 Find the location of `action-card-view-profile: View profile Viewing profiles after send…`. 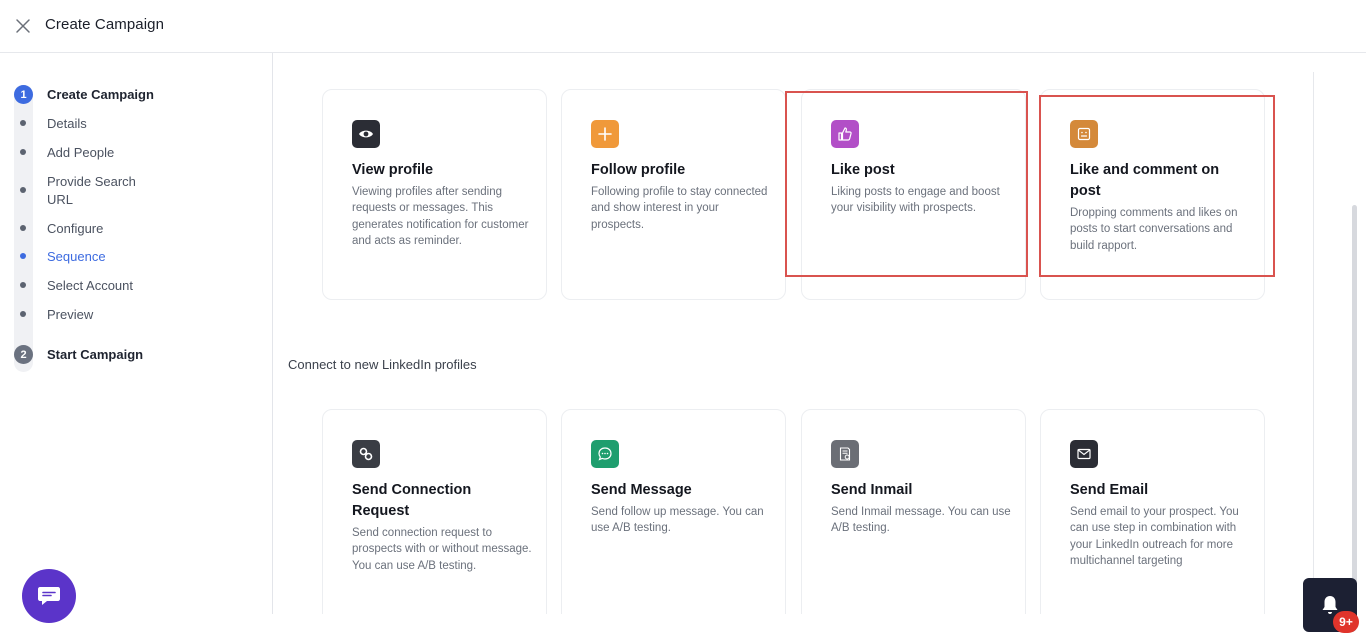

action-card-view-profile: View profile Viewing profiles after send… is located at coordinates (434, 194).